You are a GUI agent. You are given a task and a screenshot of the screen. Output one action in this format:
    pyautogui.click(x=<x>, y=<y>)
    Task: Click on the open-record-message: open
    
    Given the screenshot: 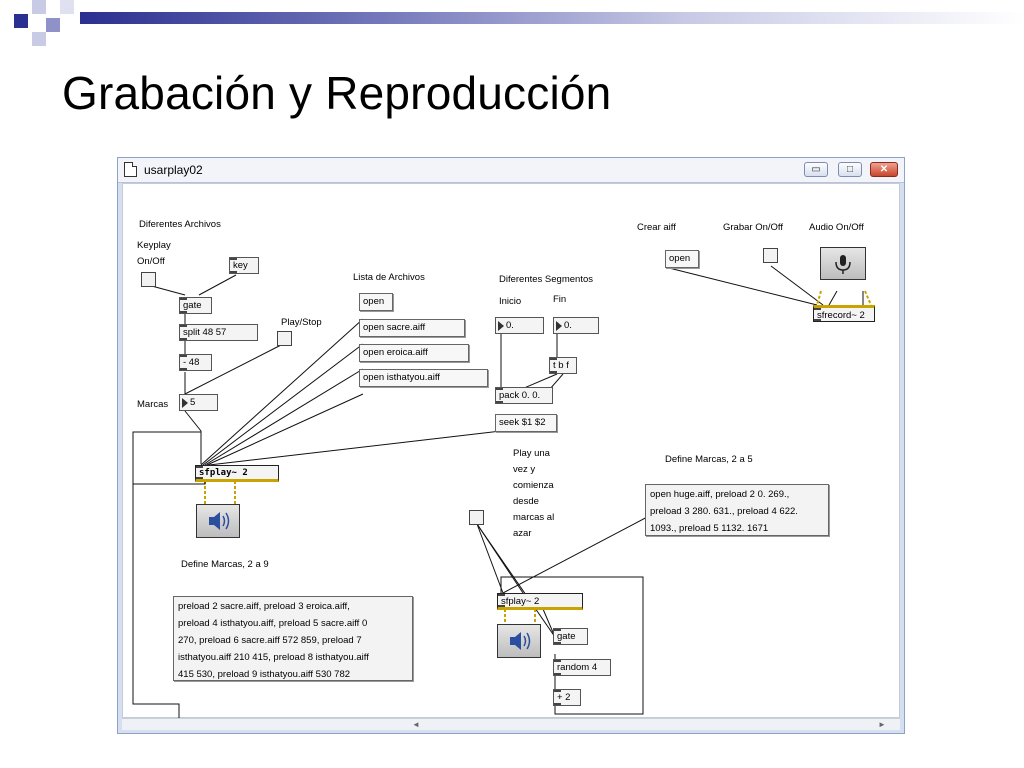 What is the action you would take?
    pyautogui.click(x=682, y=259)
    